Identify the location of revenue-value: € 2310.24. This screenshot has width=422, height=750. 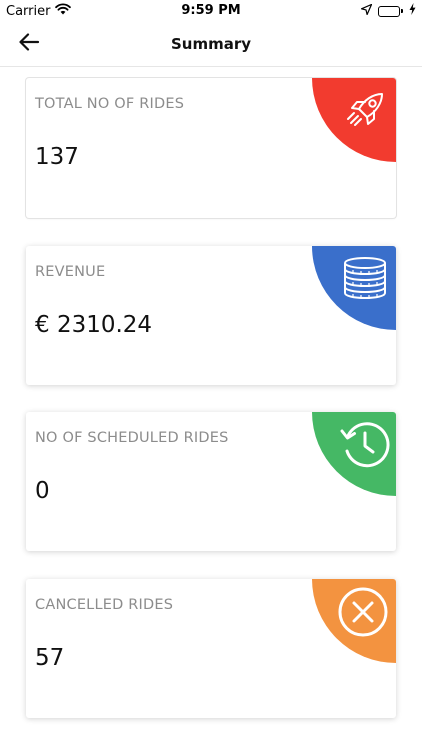
(94, 325).